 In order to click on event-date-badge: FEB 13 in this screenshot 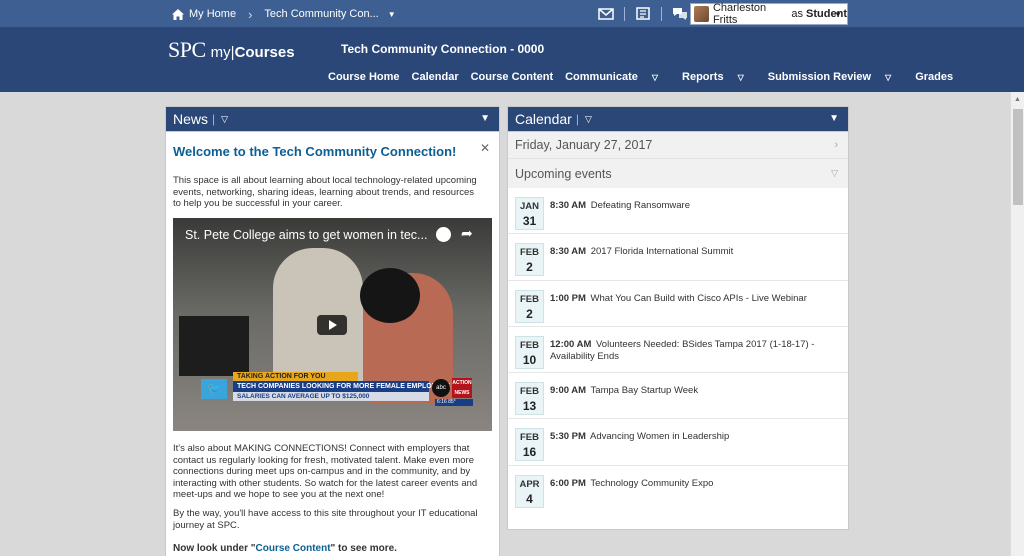, I will do `click(529, 399)`.